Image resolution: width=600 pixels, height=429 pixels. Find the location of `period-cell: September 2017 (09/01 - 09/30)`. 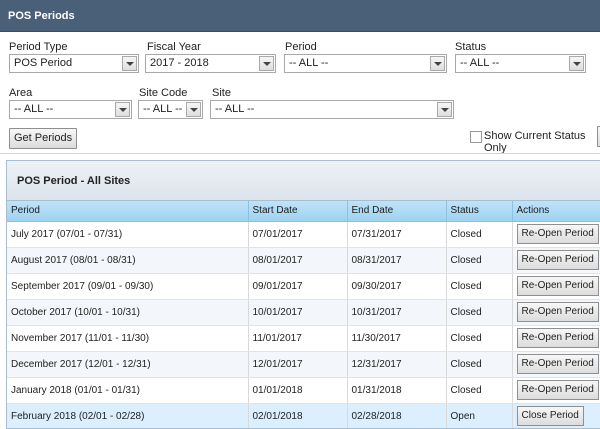

period-cell: September 2017 (09/01 - 09/30) is located at coordinates (128, 286).